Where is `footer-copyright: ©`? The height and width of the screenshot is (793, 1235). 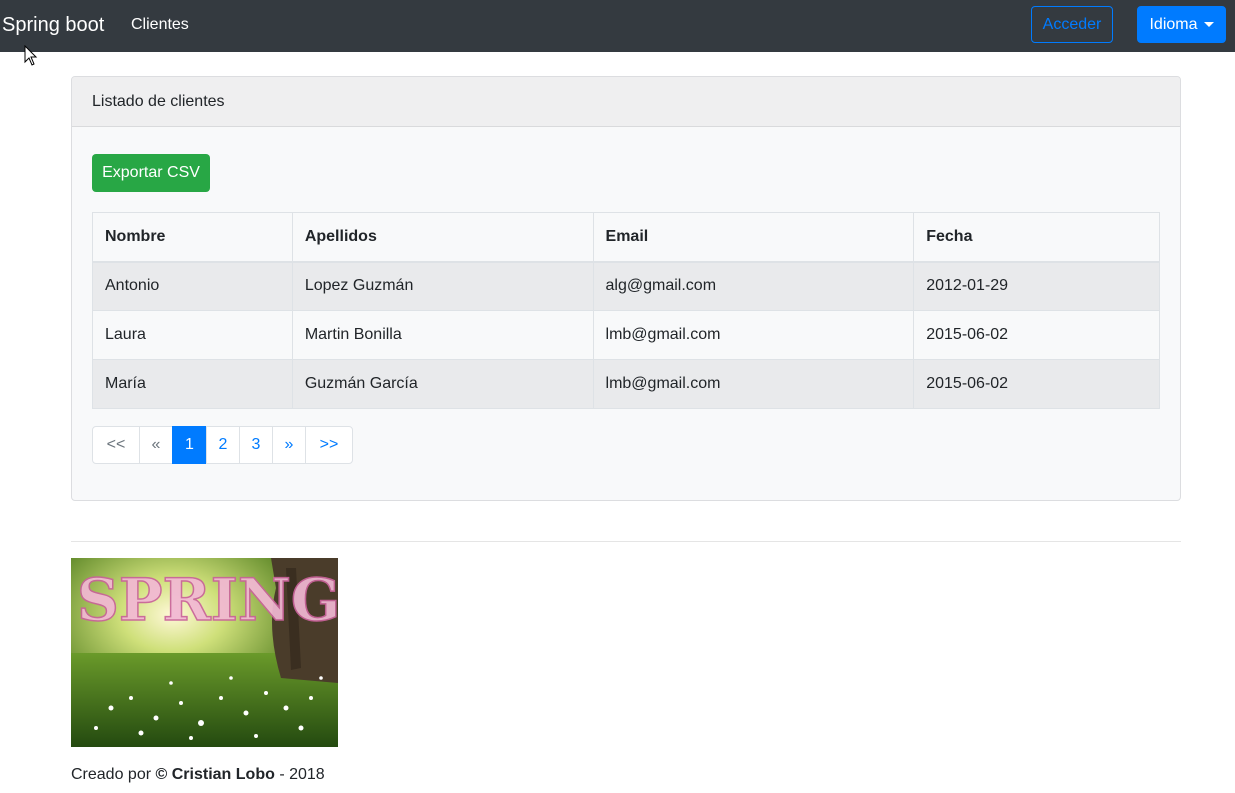
footer-copyright: © is located at coordinates (161, 774).